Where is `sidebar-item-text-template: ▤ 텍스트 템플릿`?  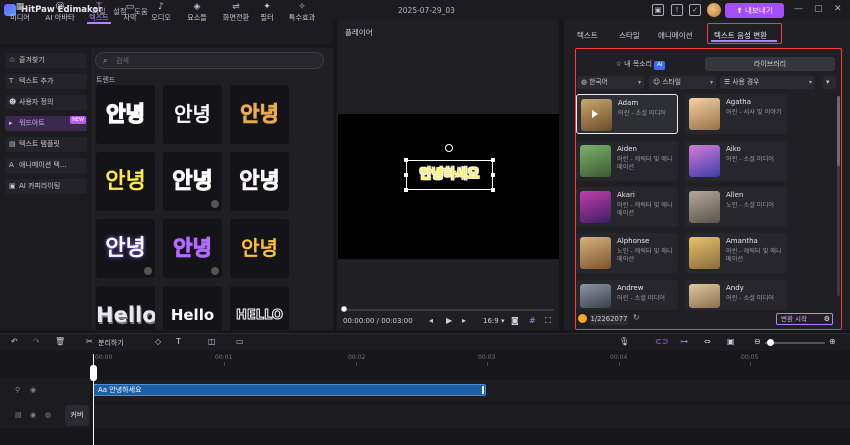 sidebar-item-text-template: ▤ 텍스트 템플릿 is located at coordinates (46, 144).